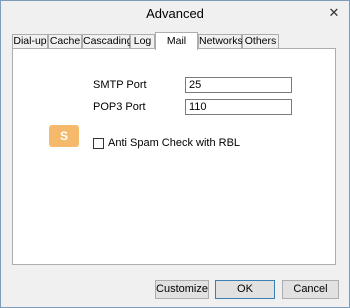  I want to click on pop3-port-label: POP3 Port, so click(119, 107).